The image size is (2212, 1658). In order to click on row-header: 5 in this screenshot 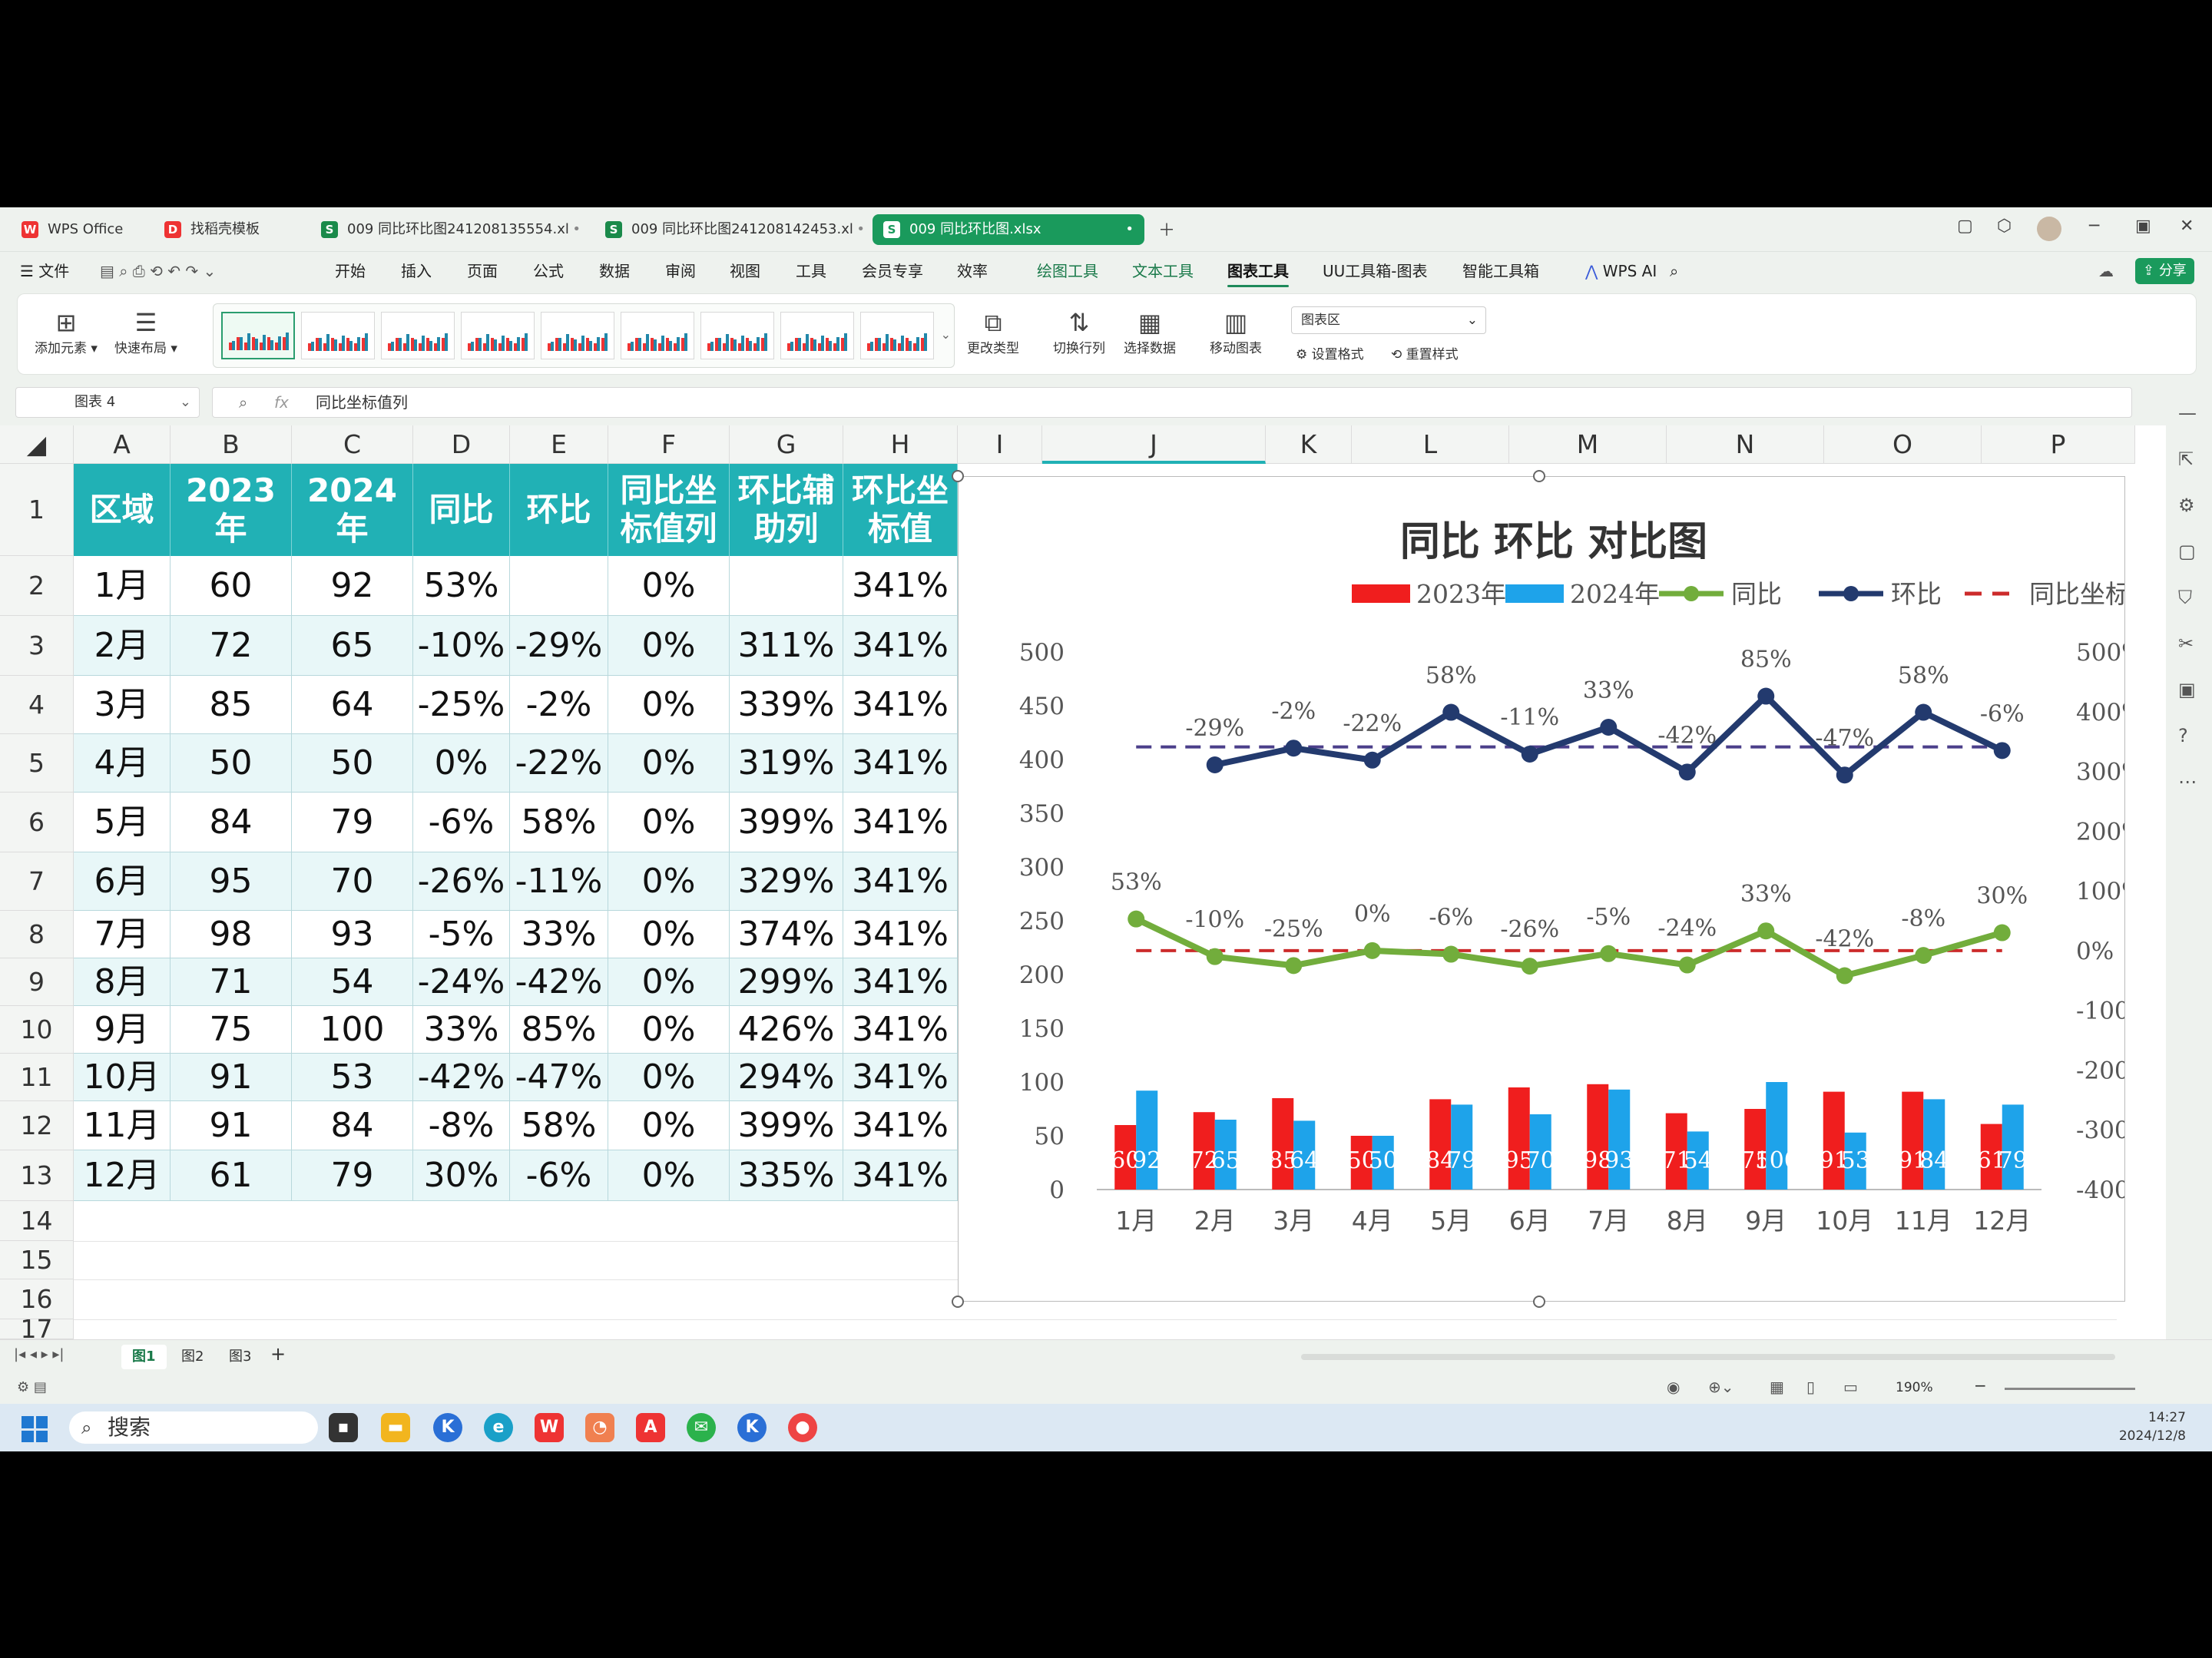, I will do `click(37, 763)`.